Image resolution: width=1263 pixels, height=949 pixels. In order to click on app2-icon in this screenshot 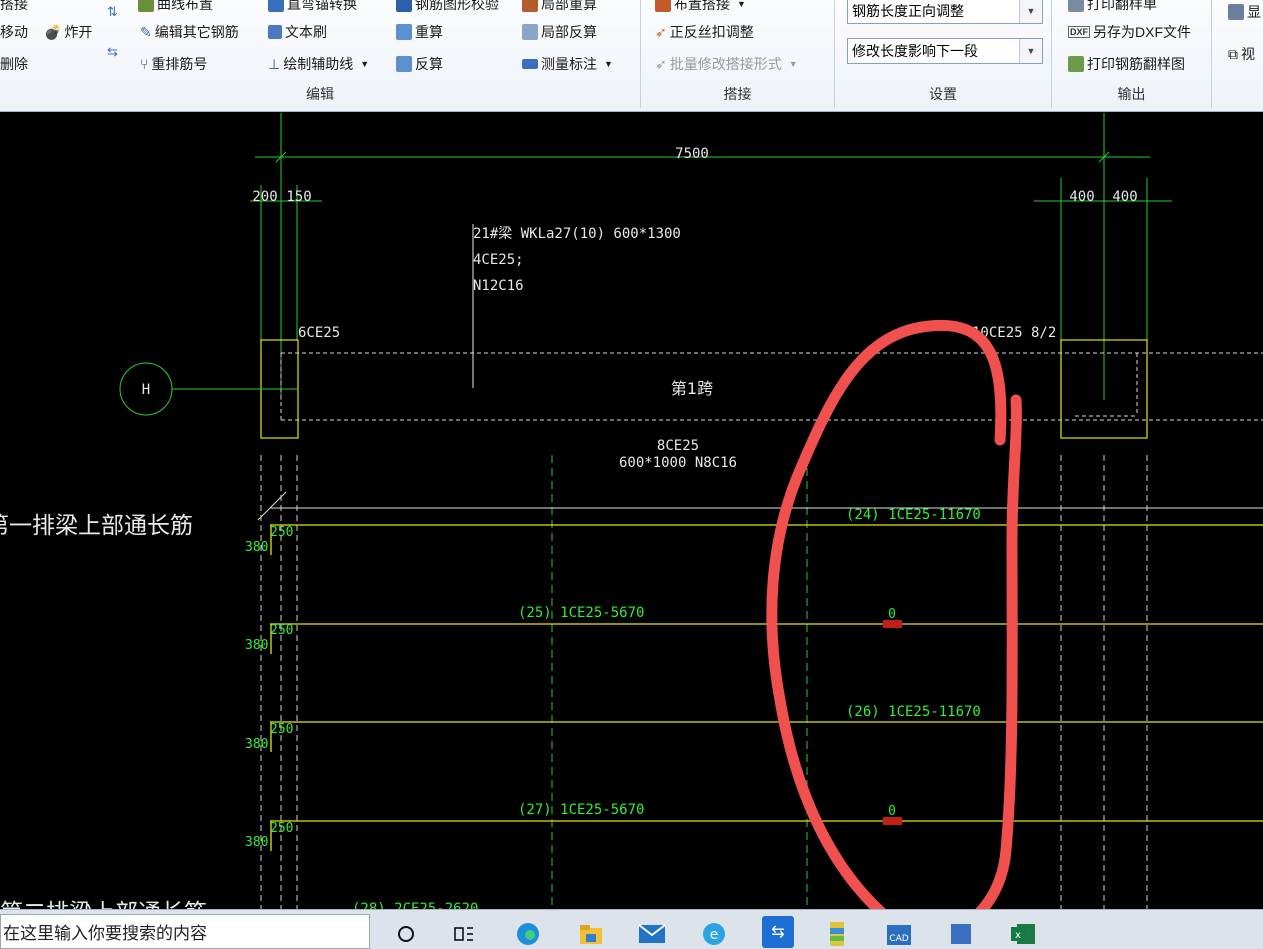, I will do `click(961, 934)`.